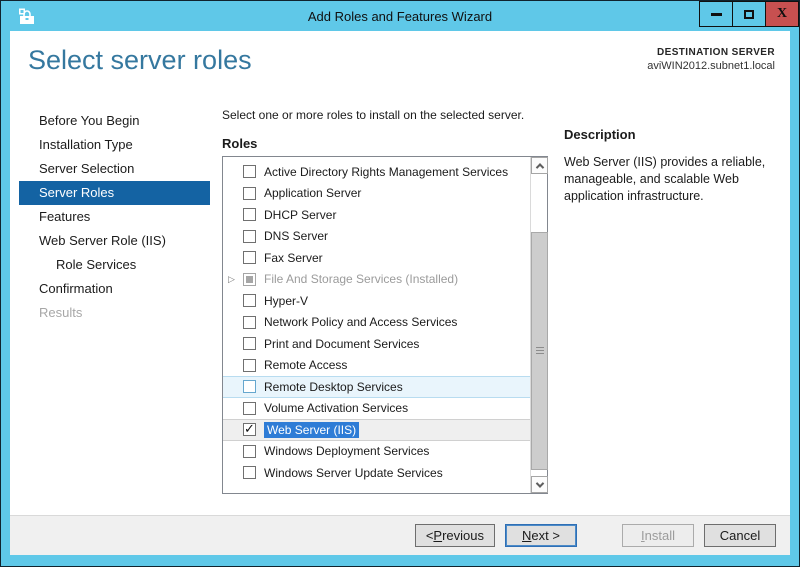 The width and height of the screenshot is (800, 567). Describe the element at coordinates (361, 322) in the screenshot. I see `role-label: Network Policy and Access Services` at that location.